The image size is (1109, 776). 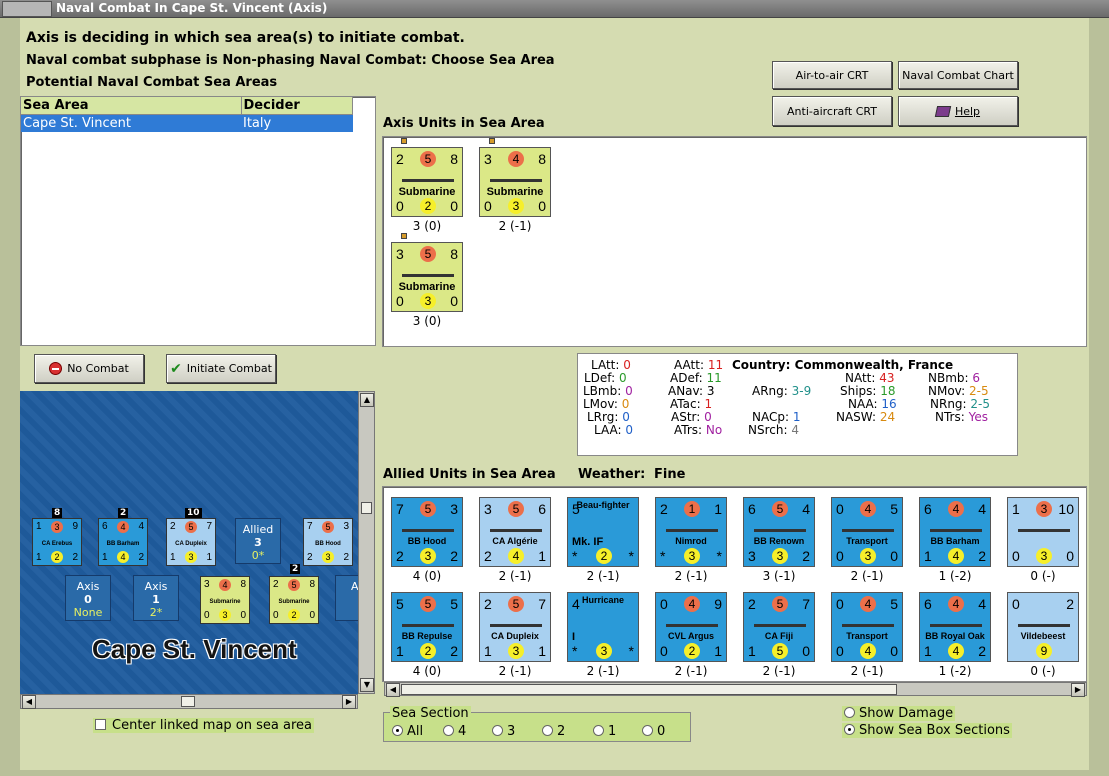 I want to click on unit-counter: 2 5 7 CA Fiji 1 5 0, so click(x=779, y=627).